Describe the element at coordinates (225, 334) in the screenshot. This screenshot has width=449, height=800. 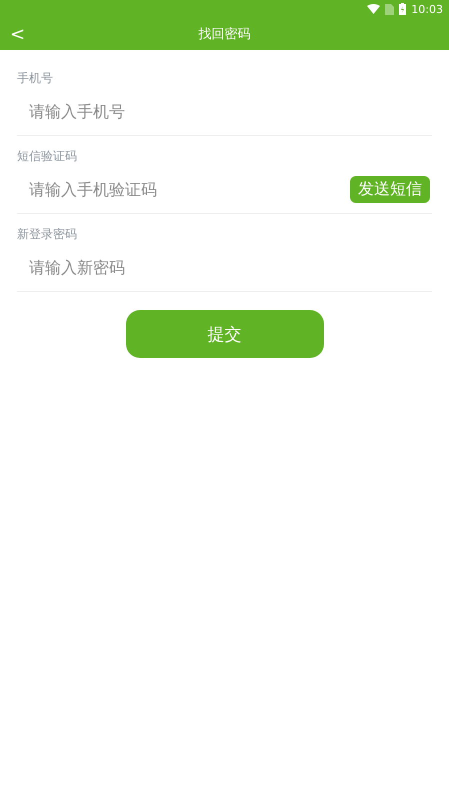
I see `submit-button: 提交` at that location.